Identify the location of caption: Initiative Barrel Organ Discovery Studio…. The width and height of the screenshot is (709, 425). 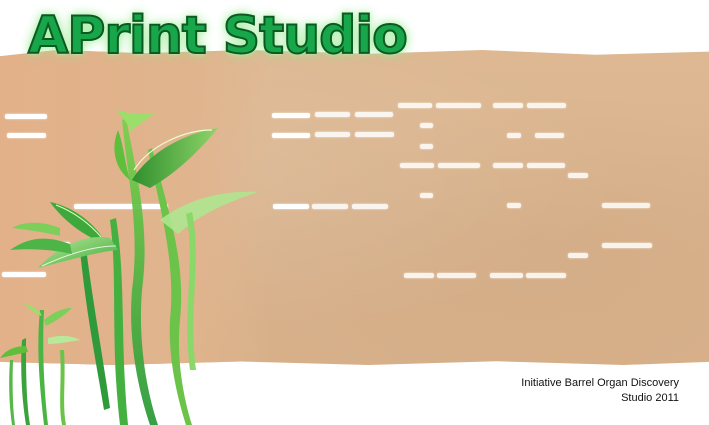
(600, 391).